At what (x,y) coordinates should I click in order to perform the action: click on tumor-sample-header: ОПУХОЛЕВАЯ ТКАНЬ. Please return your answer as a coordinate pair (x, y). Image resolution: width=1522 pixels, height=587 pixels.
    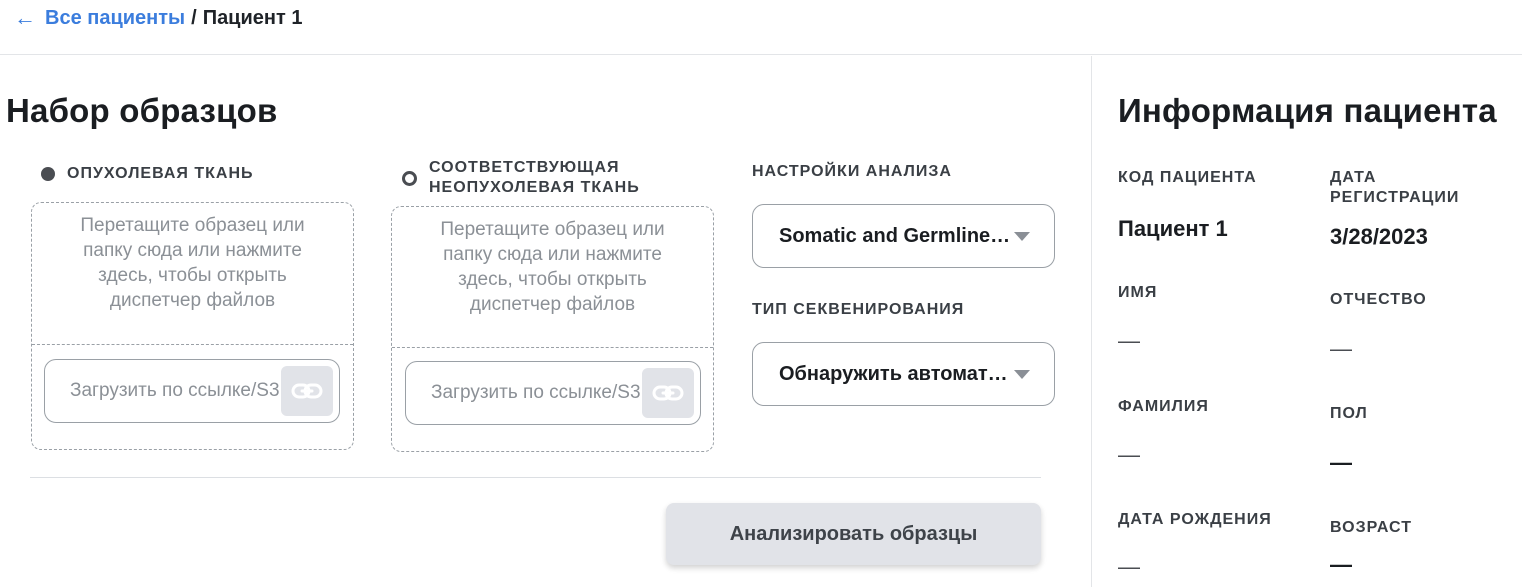
    Looking at the image, I should click on (147, 174).